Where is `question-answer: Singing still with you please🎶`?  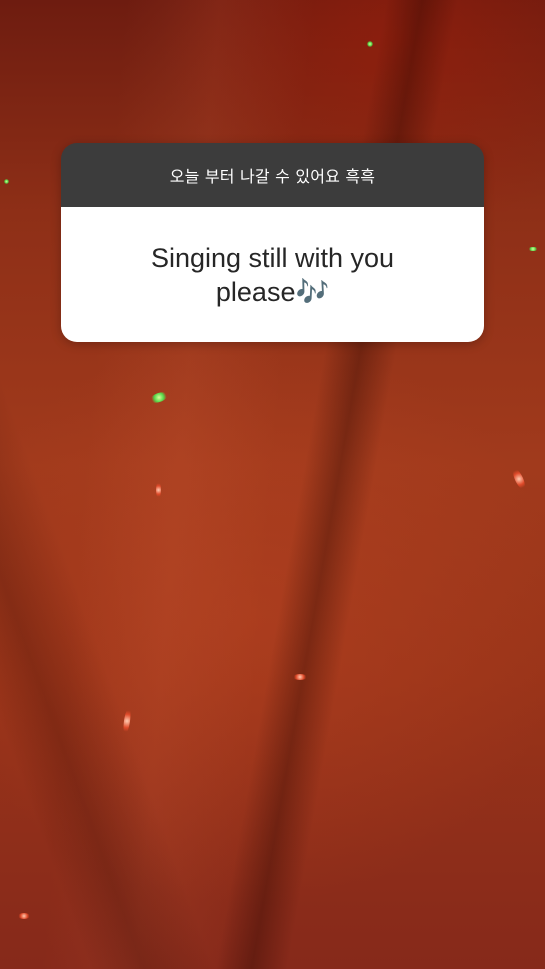
question-answer: Singing still with you please🎶 is located at coordinates (272, 274).